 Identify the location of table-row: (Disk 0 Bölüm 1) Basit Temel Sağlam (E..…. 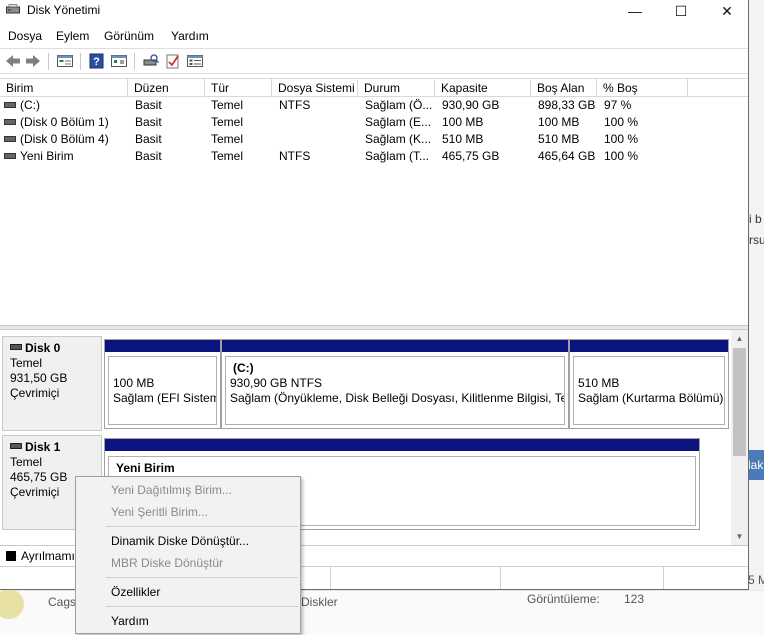
(374, 122).